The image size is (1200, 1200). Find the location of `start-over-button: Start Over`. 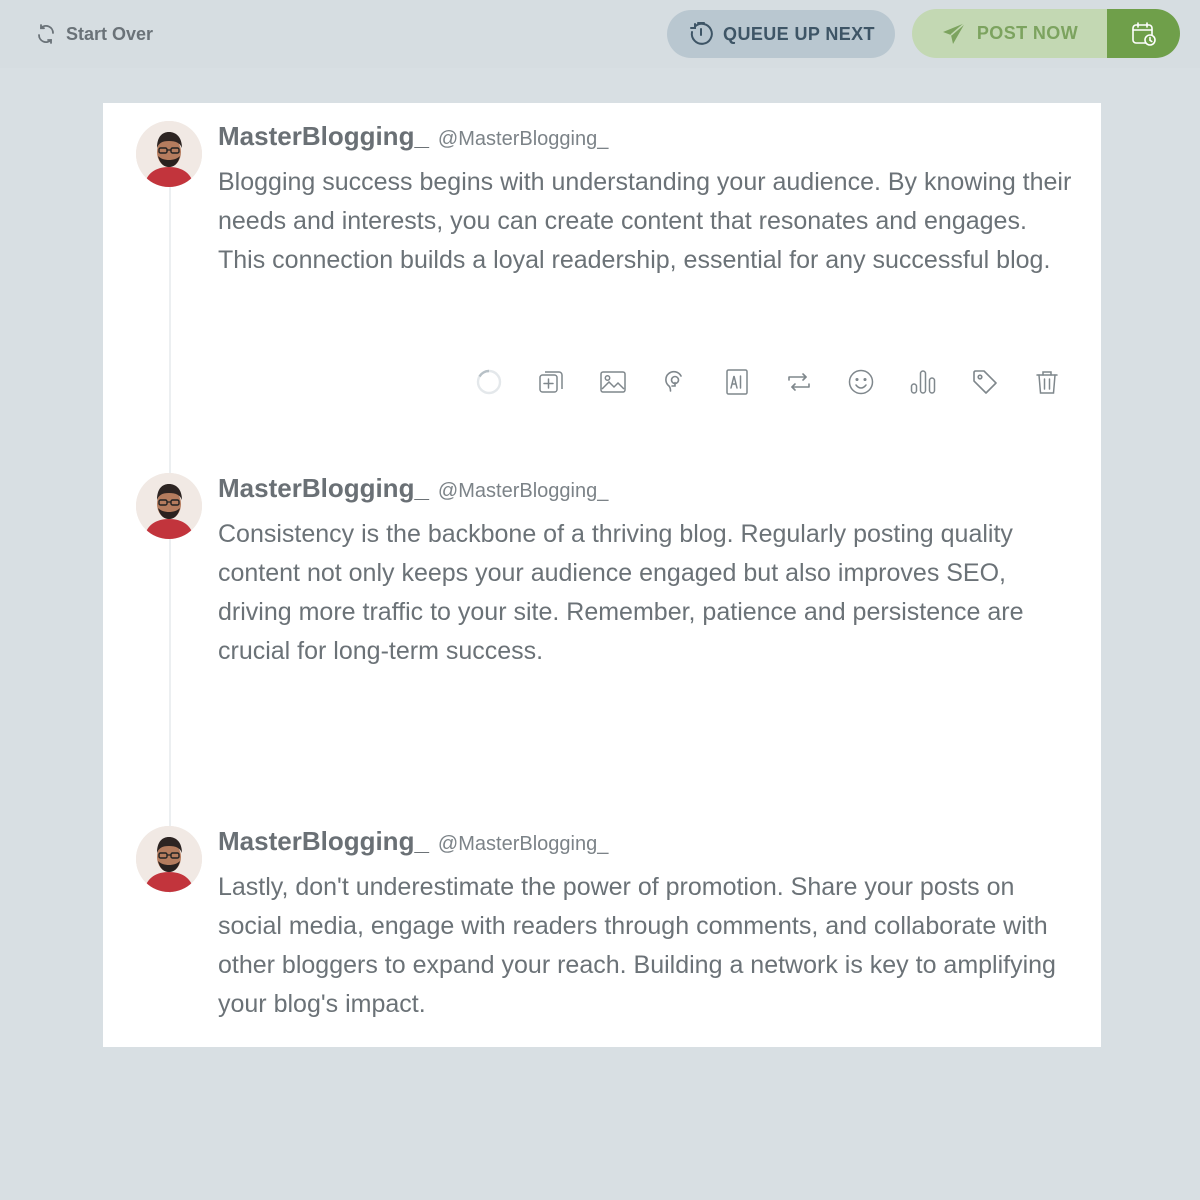

start-over-button: Start Over is located at coordinates (93, 34).